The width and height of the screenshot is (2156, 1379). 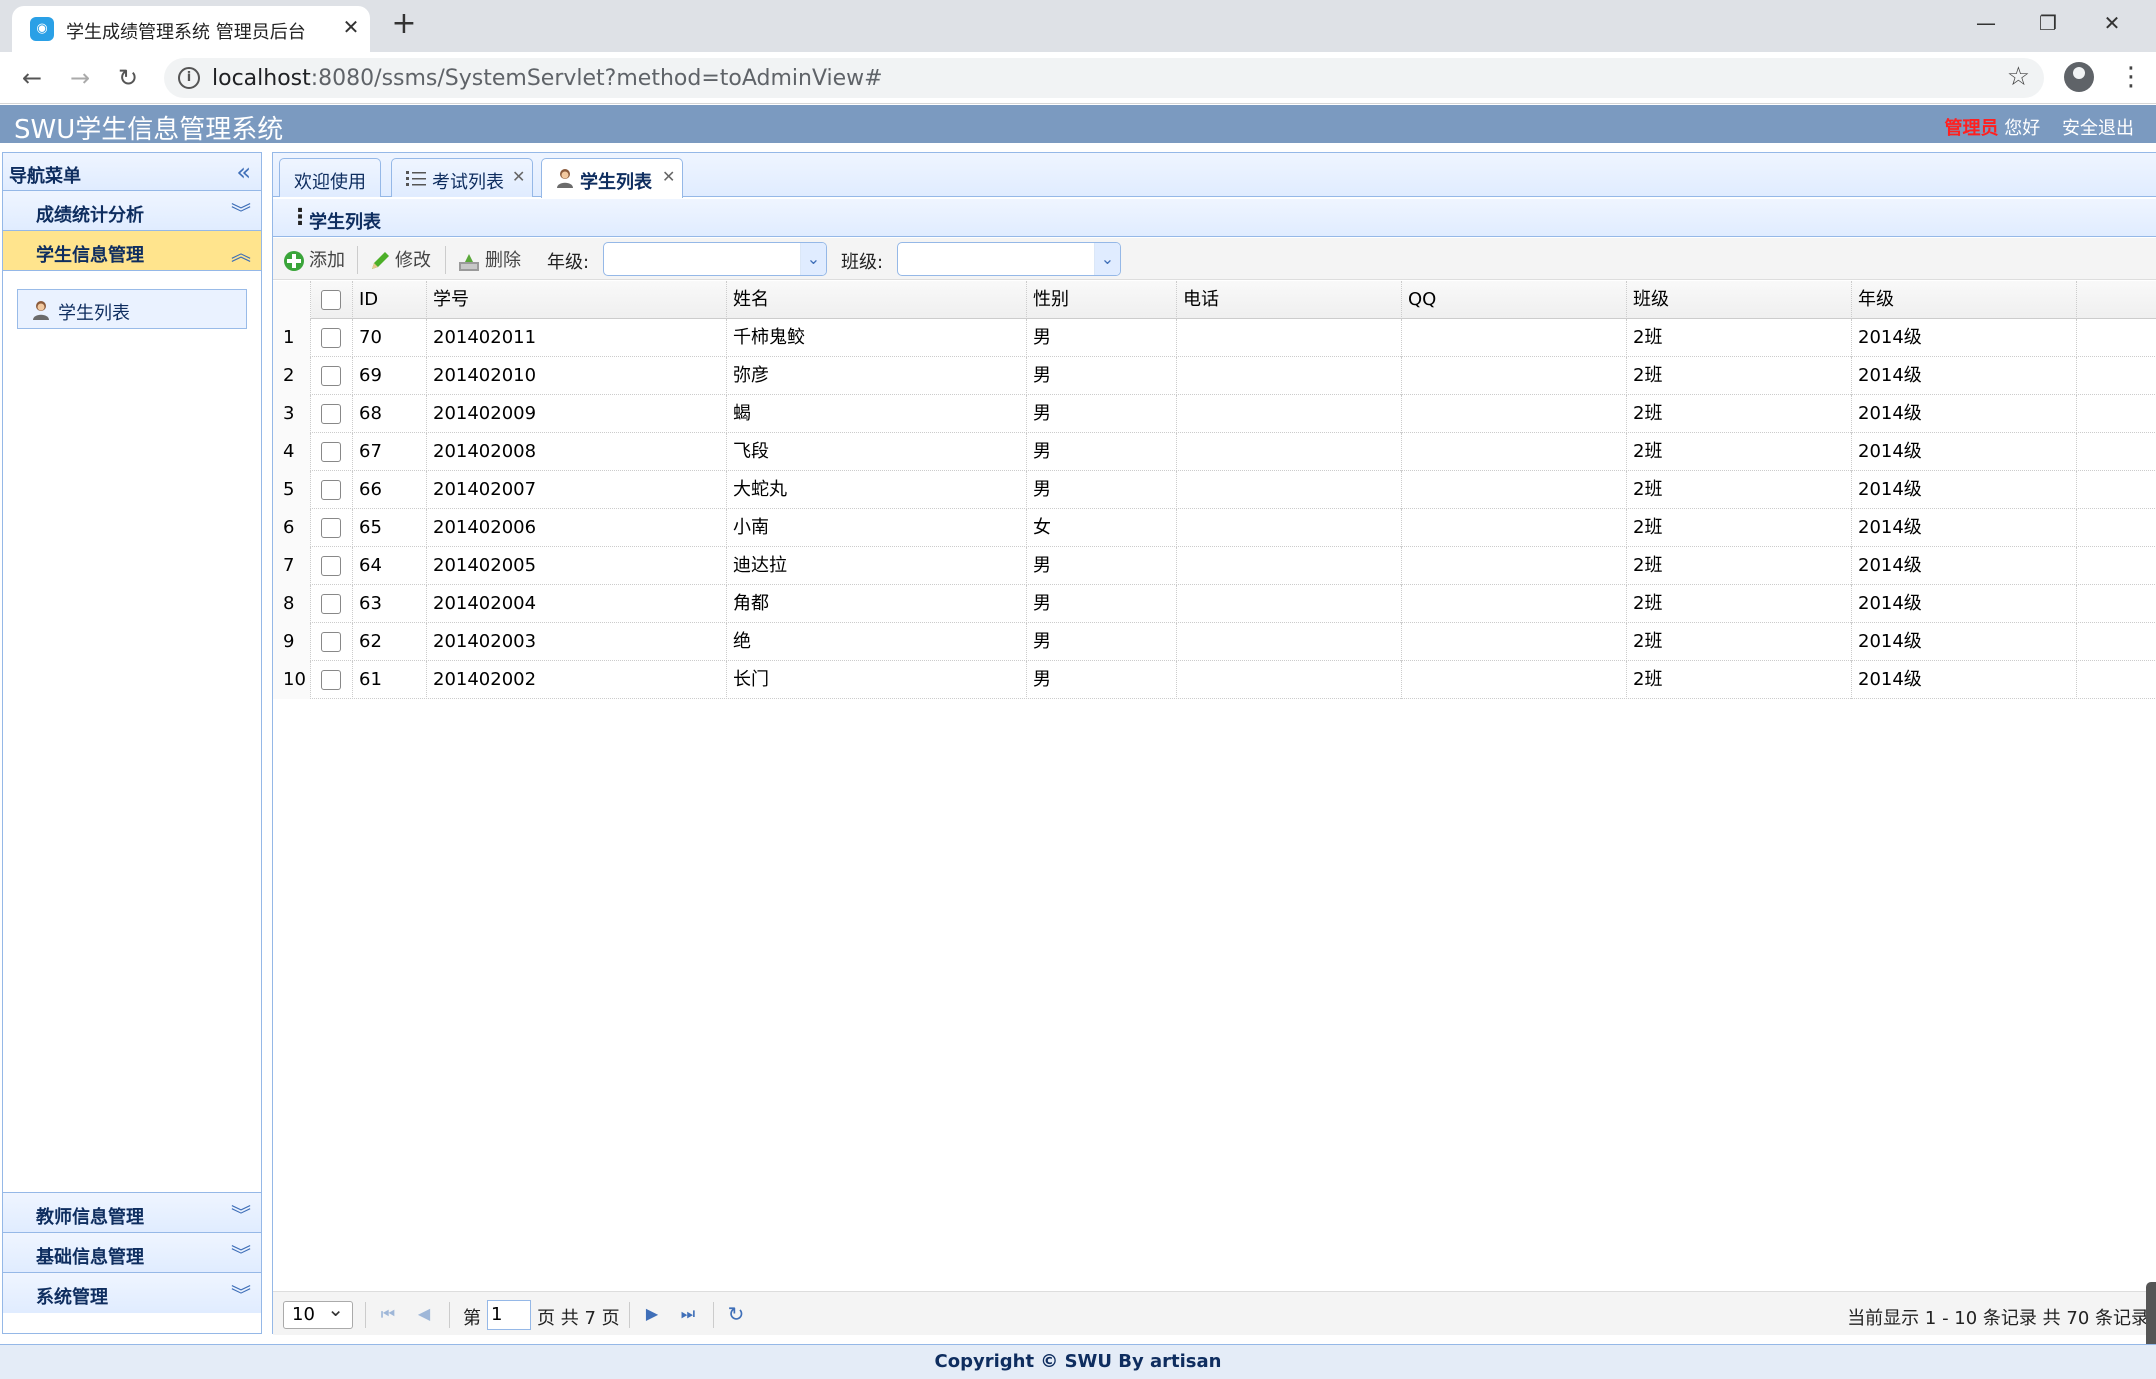 What do you see at coordinates (1009, 259) in the screenshot?
I see `class-select: ⌄` at bounding box center [1009, 259].